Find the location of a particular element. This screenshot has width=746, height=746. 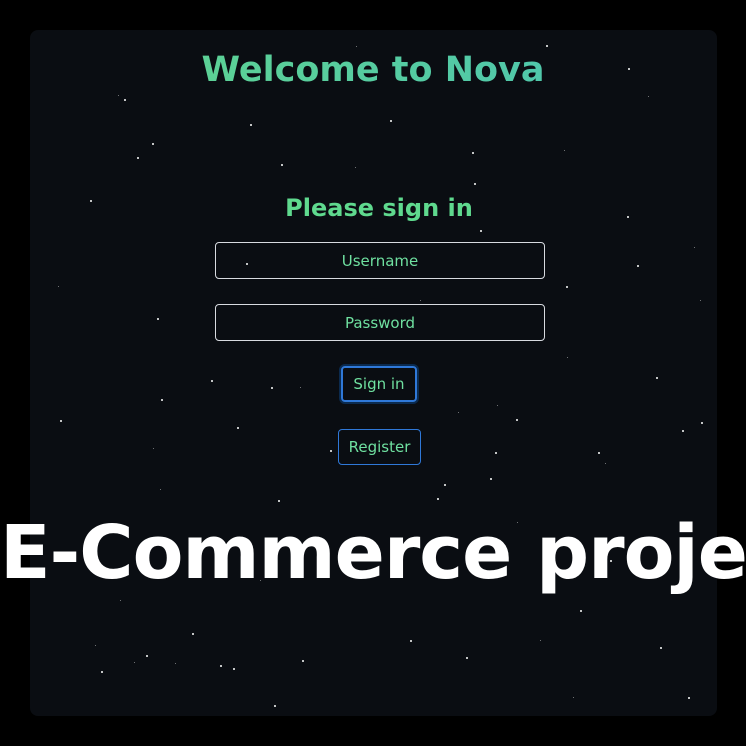

page-title: Welcome to Nova is located at coordinates (373, 70).